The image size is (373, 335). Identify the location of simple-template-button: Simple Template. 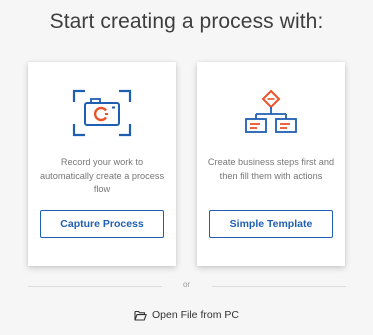
(271, 224).